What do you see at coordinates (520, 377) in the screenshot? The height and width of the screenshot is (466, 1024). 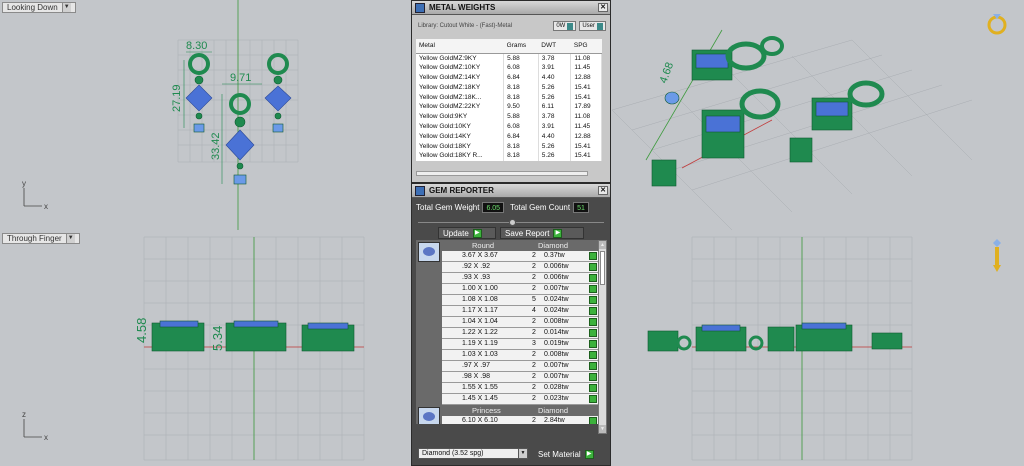 I see `gem-row: .98 X .98 2 0.007tw` at bounding box center [520, 377].